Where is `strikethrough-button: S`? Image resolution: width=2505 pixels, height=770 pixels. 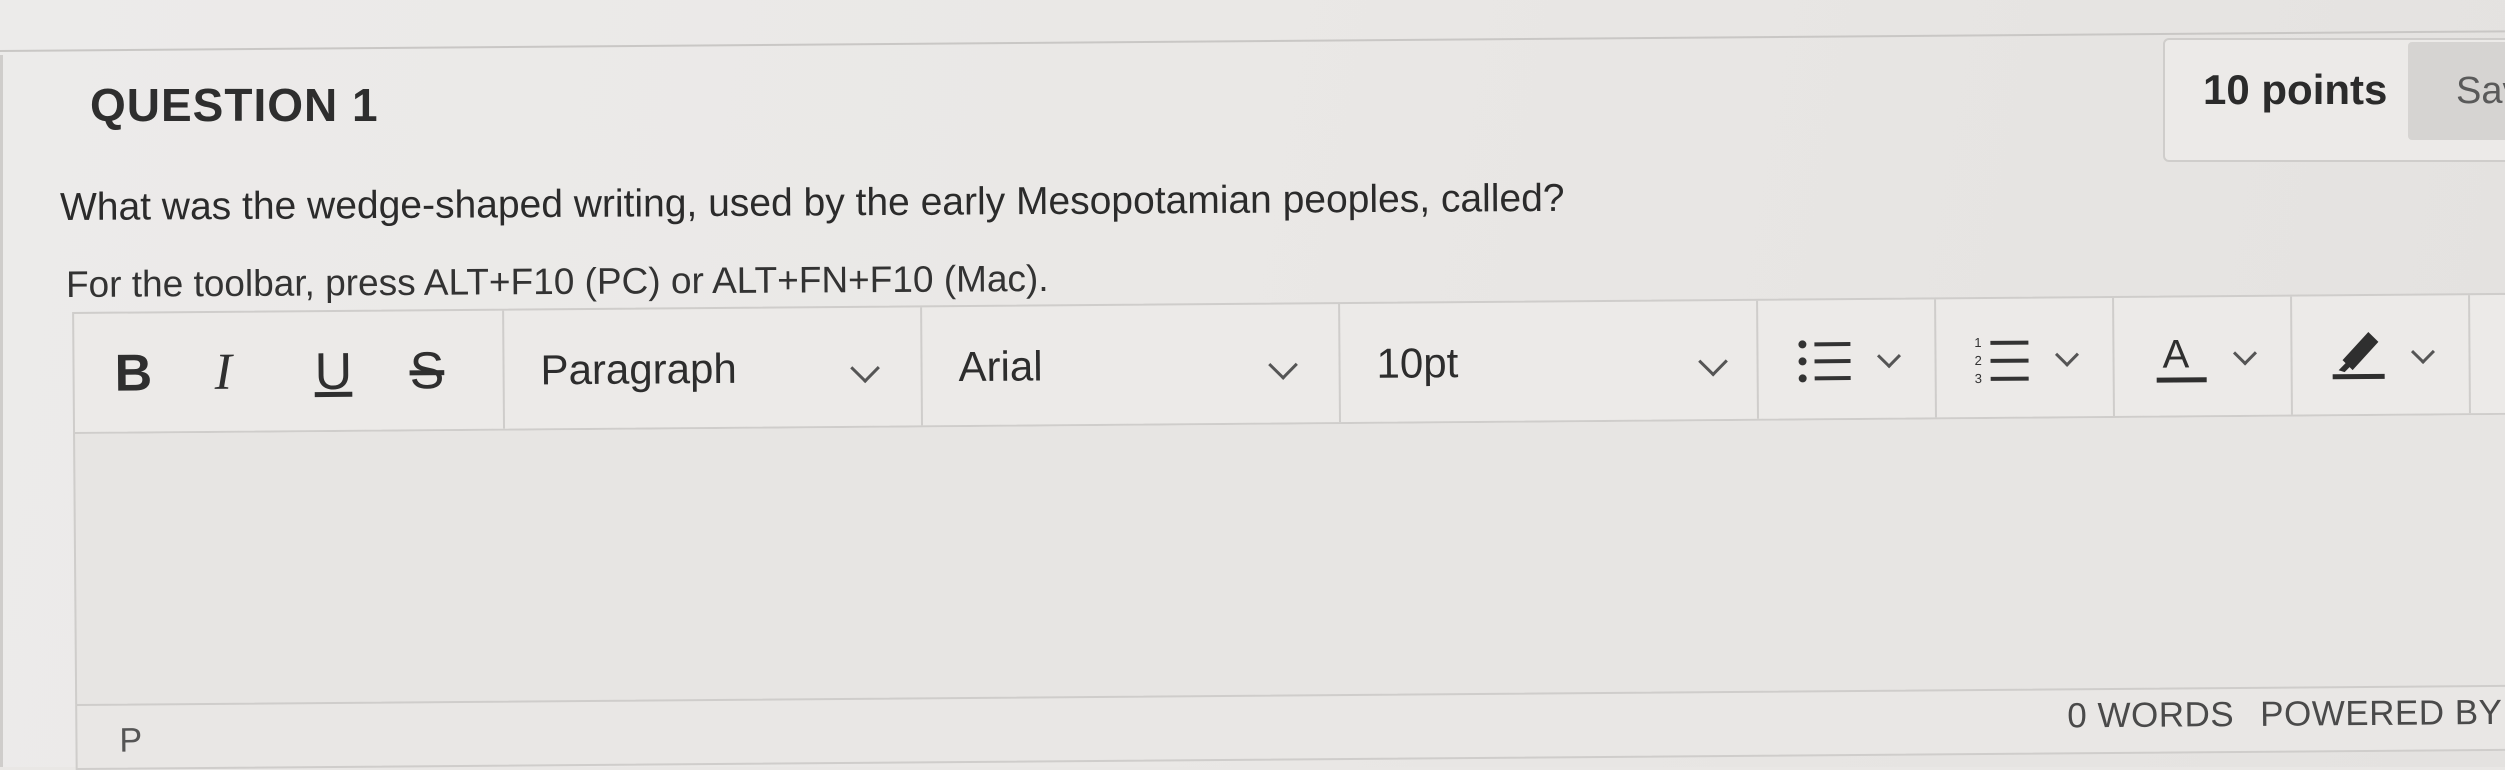
strikethrough-button: S is located at coordinates (426, 371).